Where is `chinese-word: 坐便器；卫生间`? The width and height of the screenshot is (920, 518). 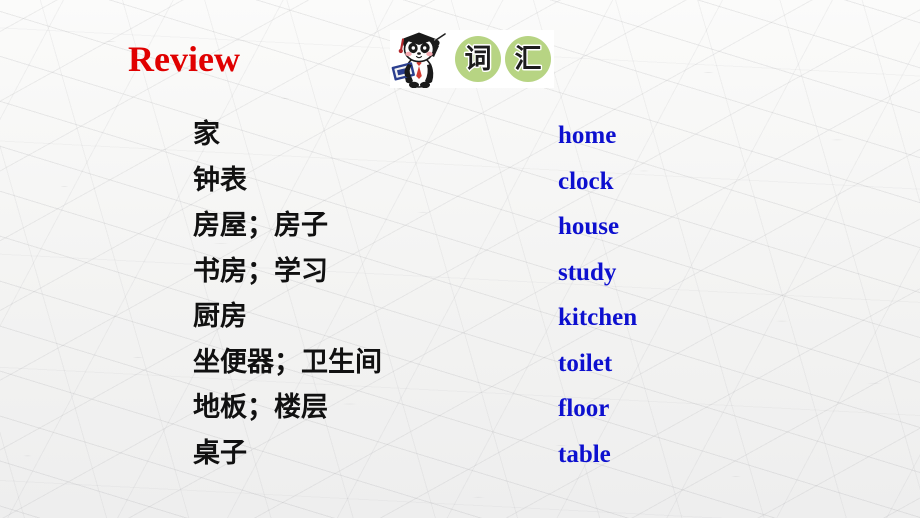
chinese-word: 坐便器；卫生间 is located at coordinates (287, 362).